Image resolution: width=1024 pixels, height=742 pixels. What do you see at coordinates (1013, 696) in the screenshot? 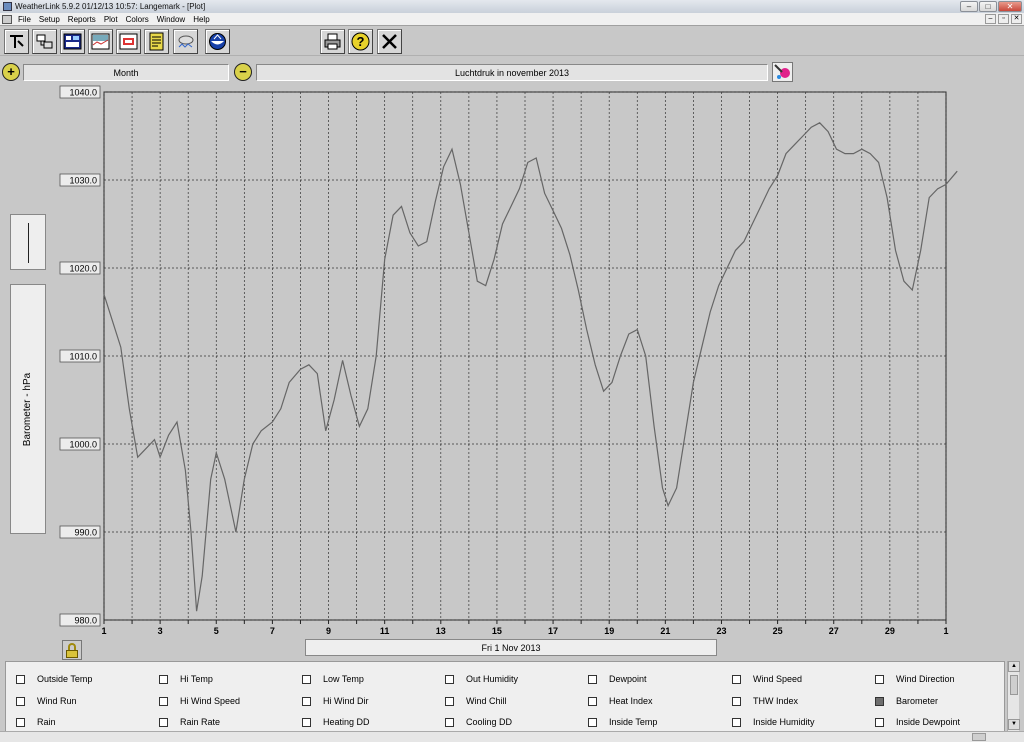
I see `channel-scrollbar: ▲ ▼` at bounding box center [1013, 696].